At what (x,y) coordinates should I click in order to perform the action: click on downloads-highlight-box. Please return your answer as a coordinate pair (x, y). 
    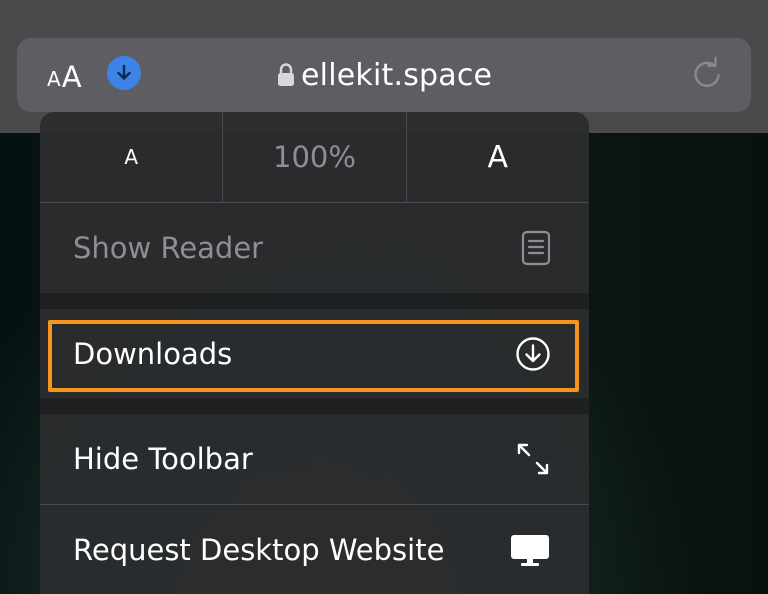
    Looking at the image, I should click on (313, 356).